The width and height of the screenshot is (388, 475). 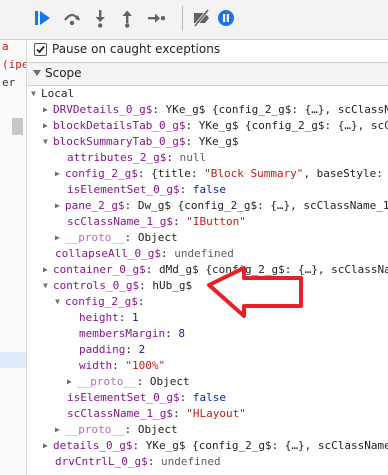 What do you see at coordinates (13, 257) in the screenshot?
I see `source-panel-edge: a (ipe er` at bounding box center [13, 257].